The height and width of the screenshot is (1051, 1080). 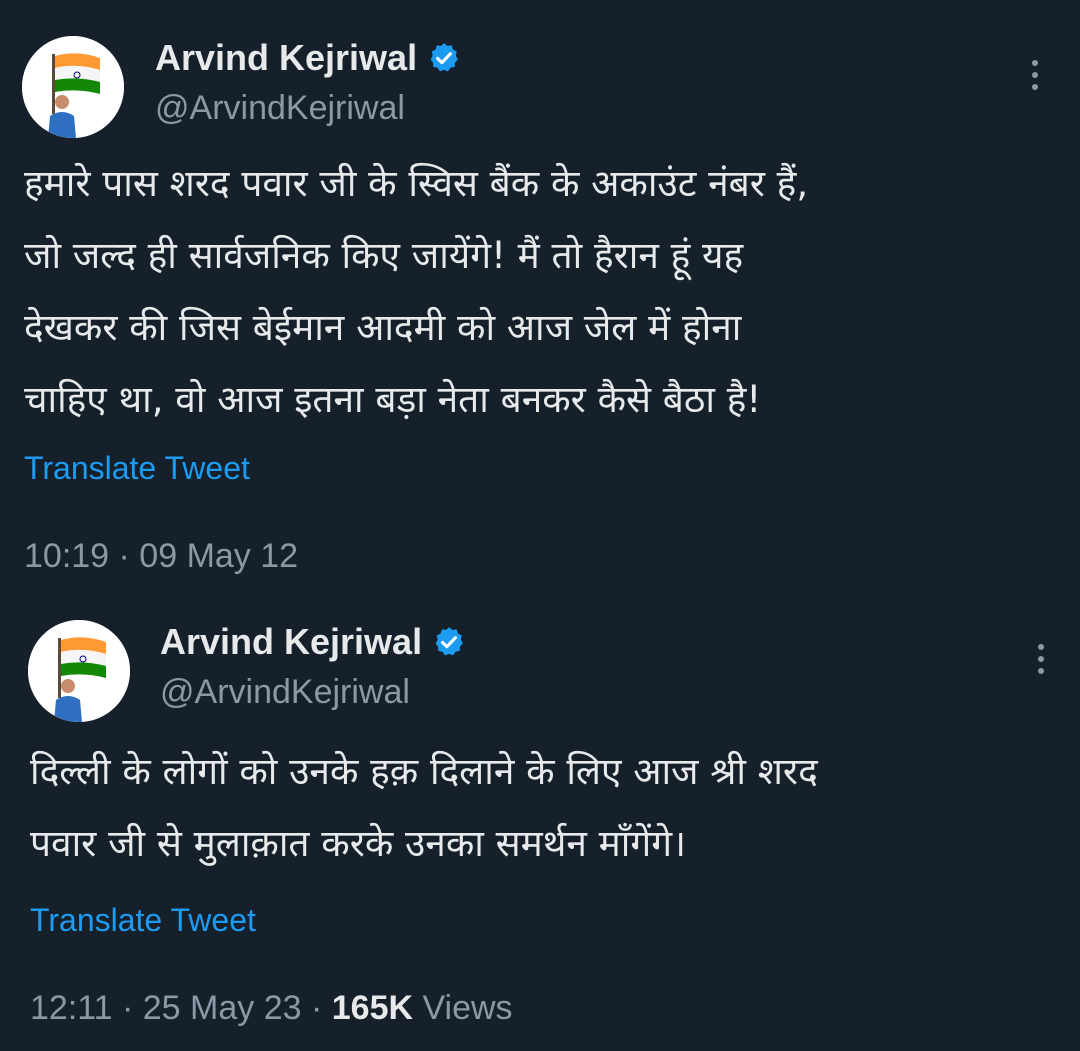 What do you see at coordinates (463, 1008) in the screenshot?
I see `views-label: Views` at bounding box center [463, 1008].